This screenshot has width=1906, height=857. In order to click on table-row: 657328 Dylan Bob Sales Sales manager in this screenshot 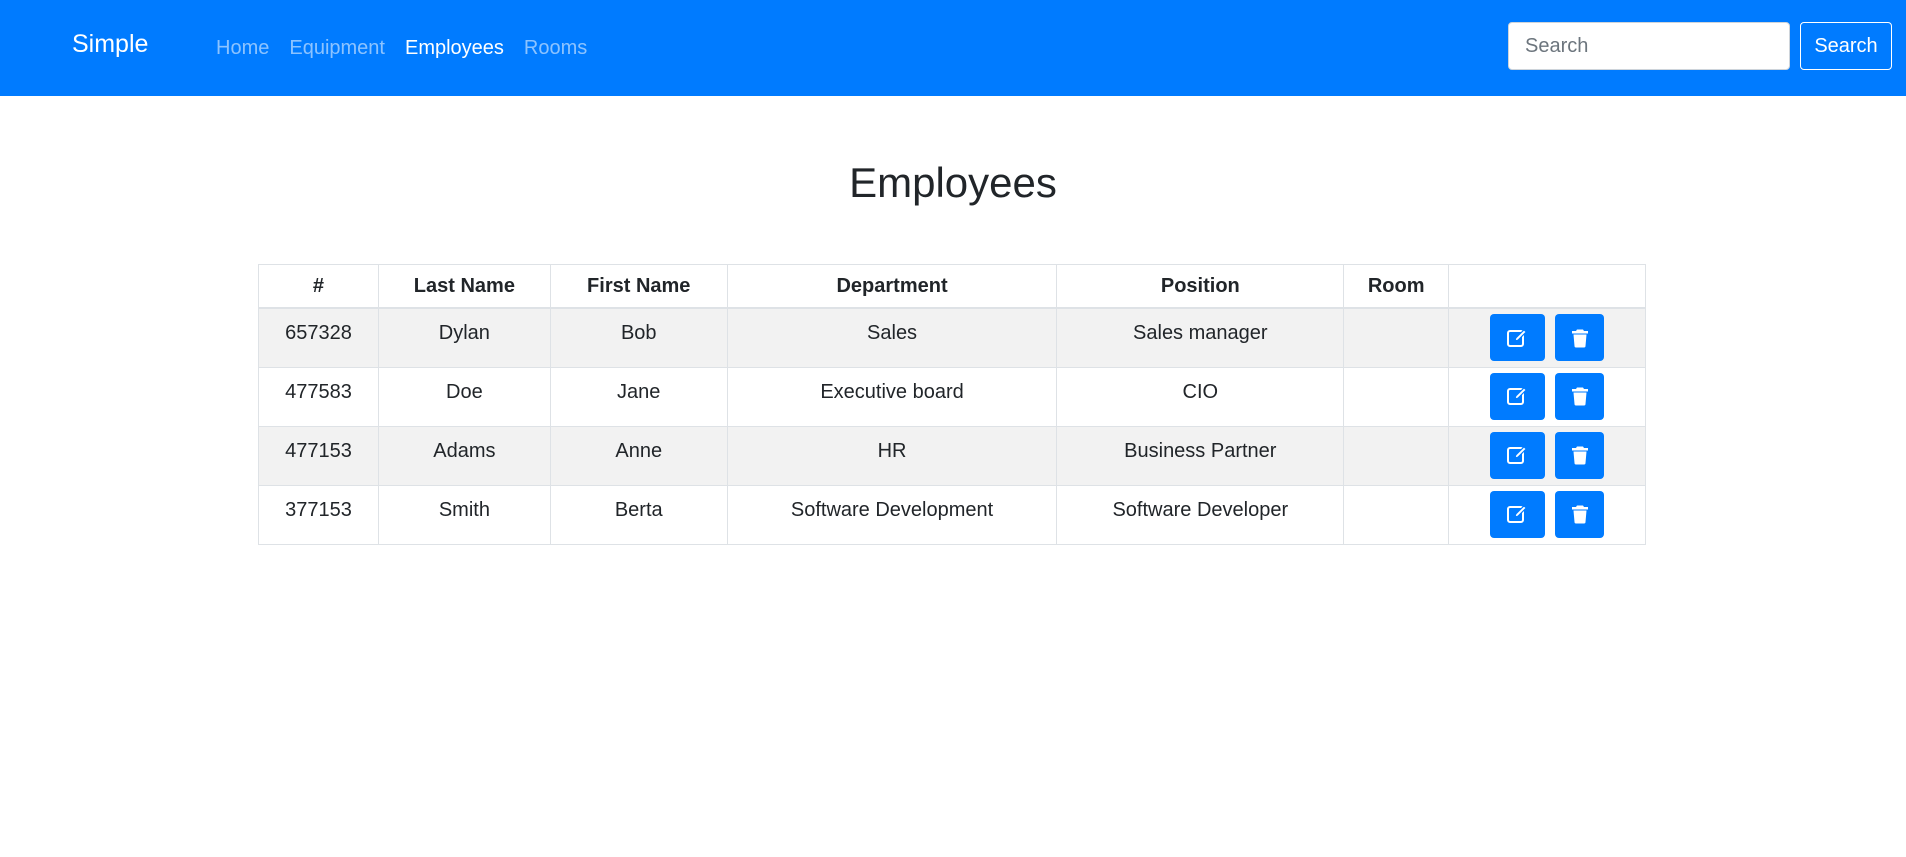, I will do `click(952, 337)`.